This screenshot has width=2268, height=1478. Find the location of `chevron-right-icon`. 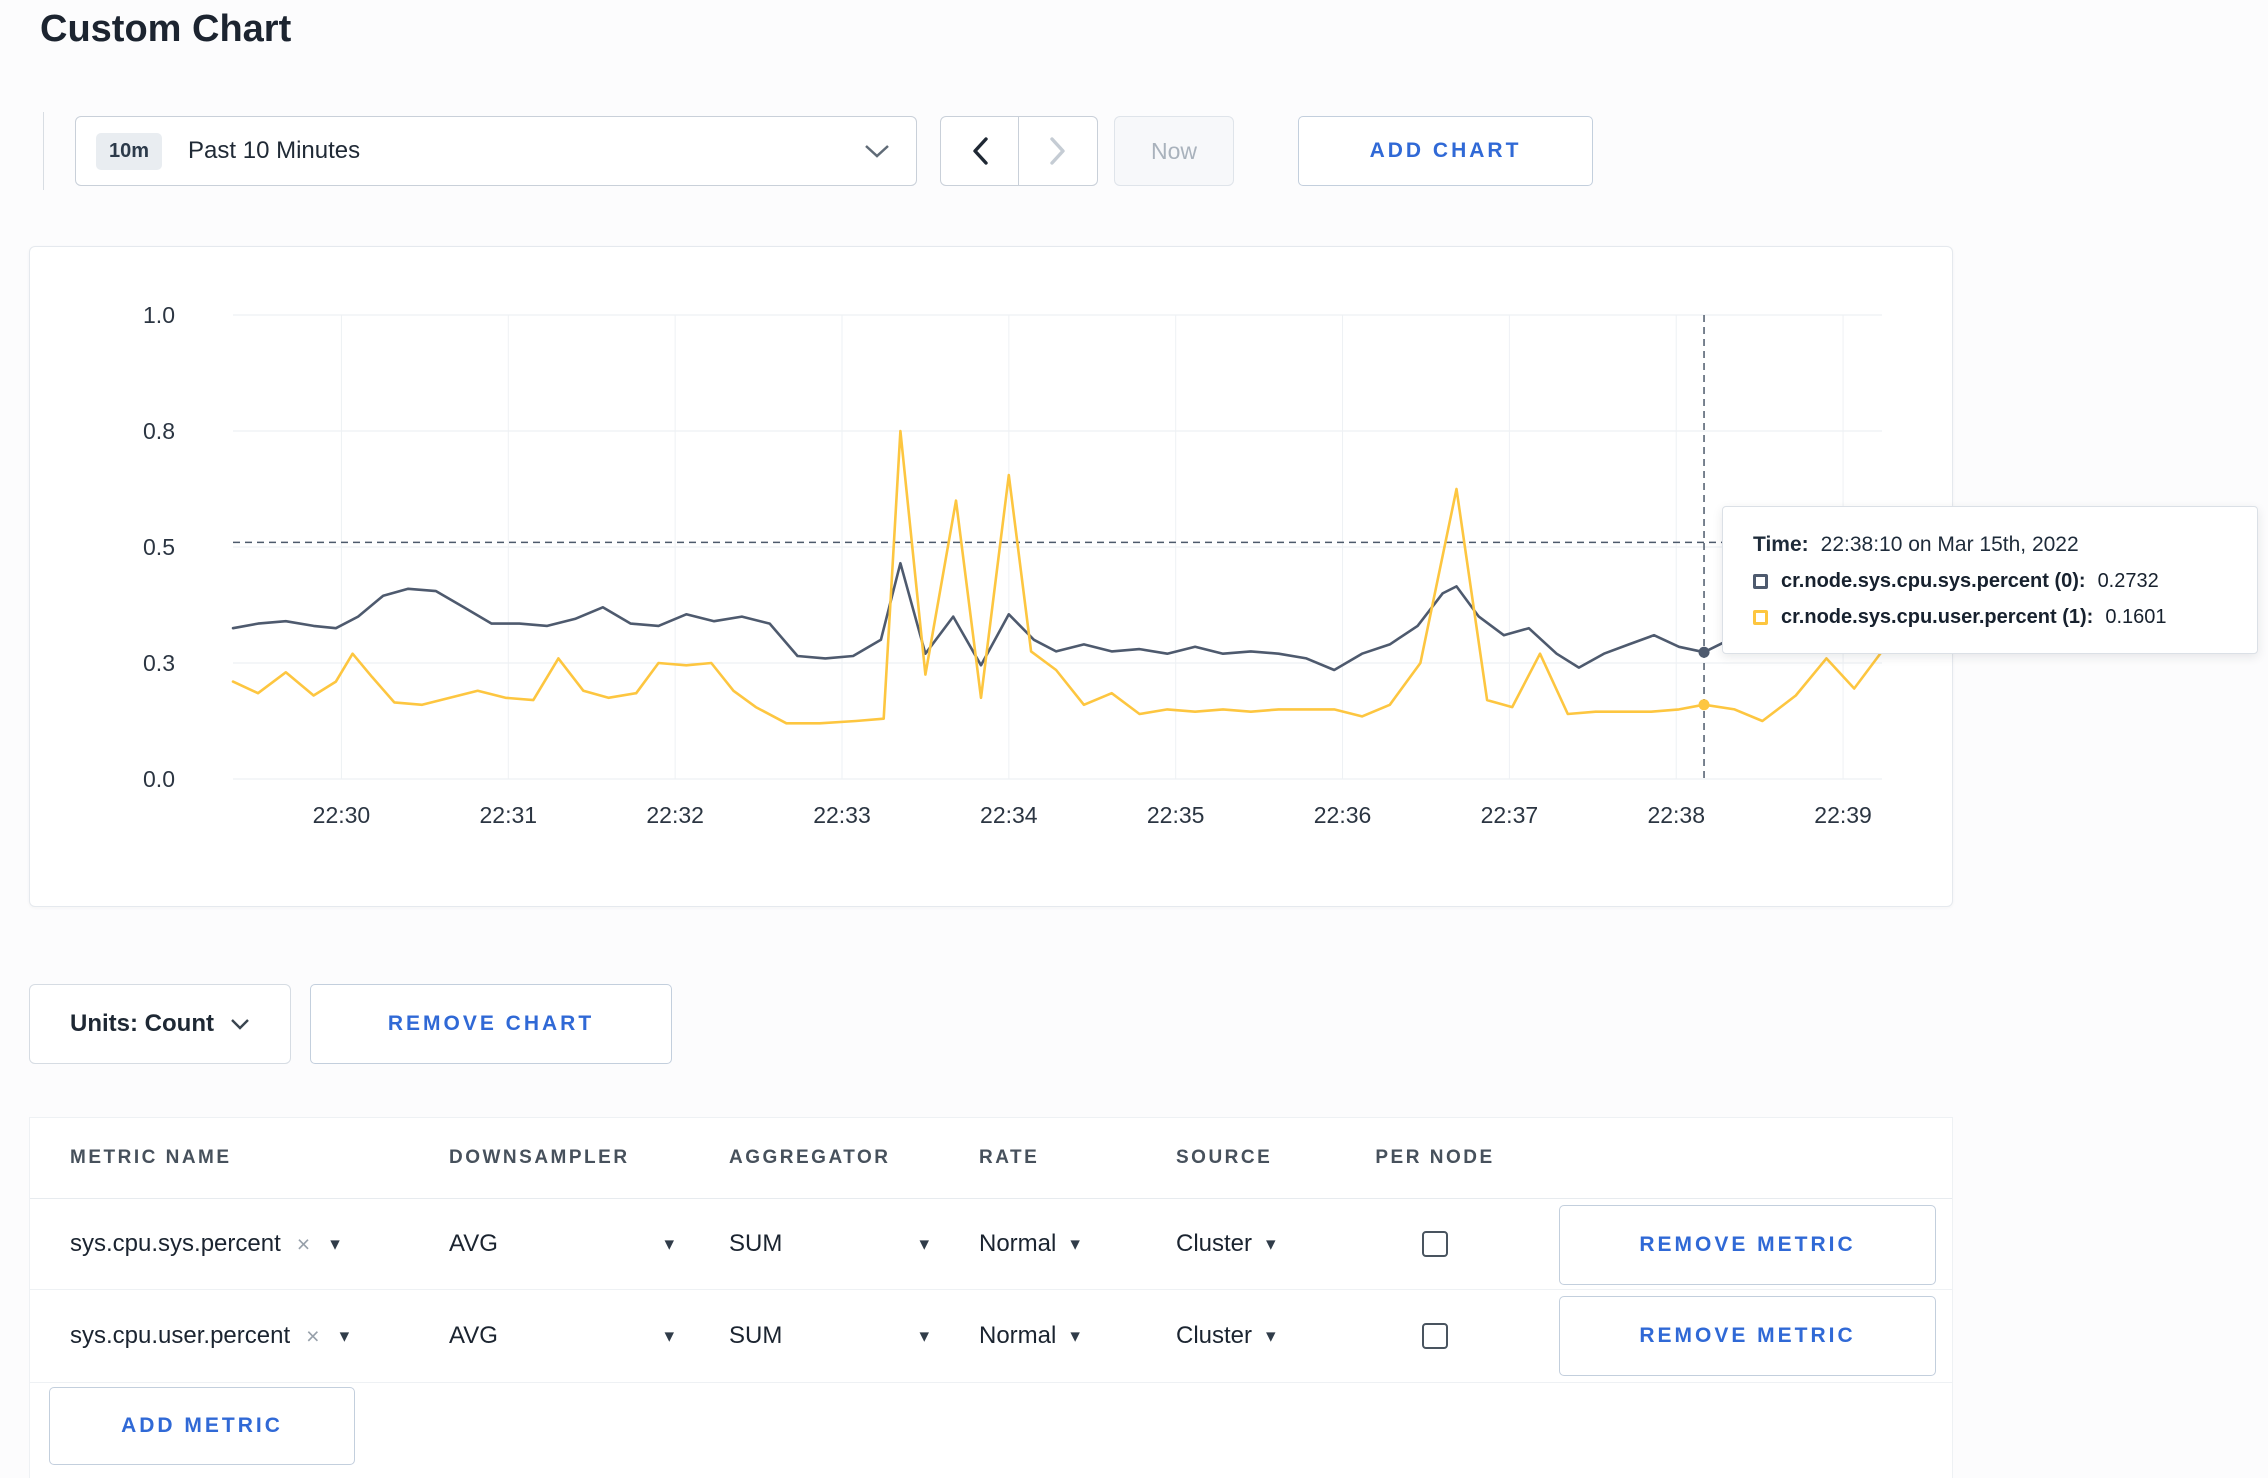

chevron-right-icon is located at coordinates (1057, 151).